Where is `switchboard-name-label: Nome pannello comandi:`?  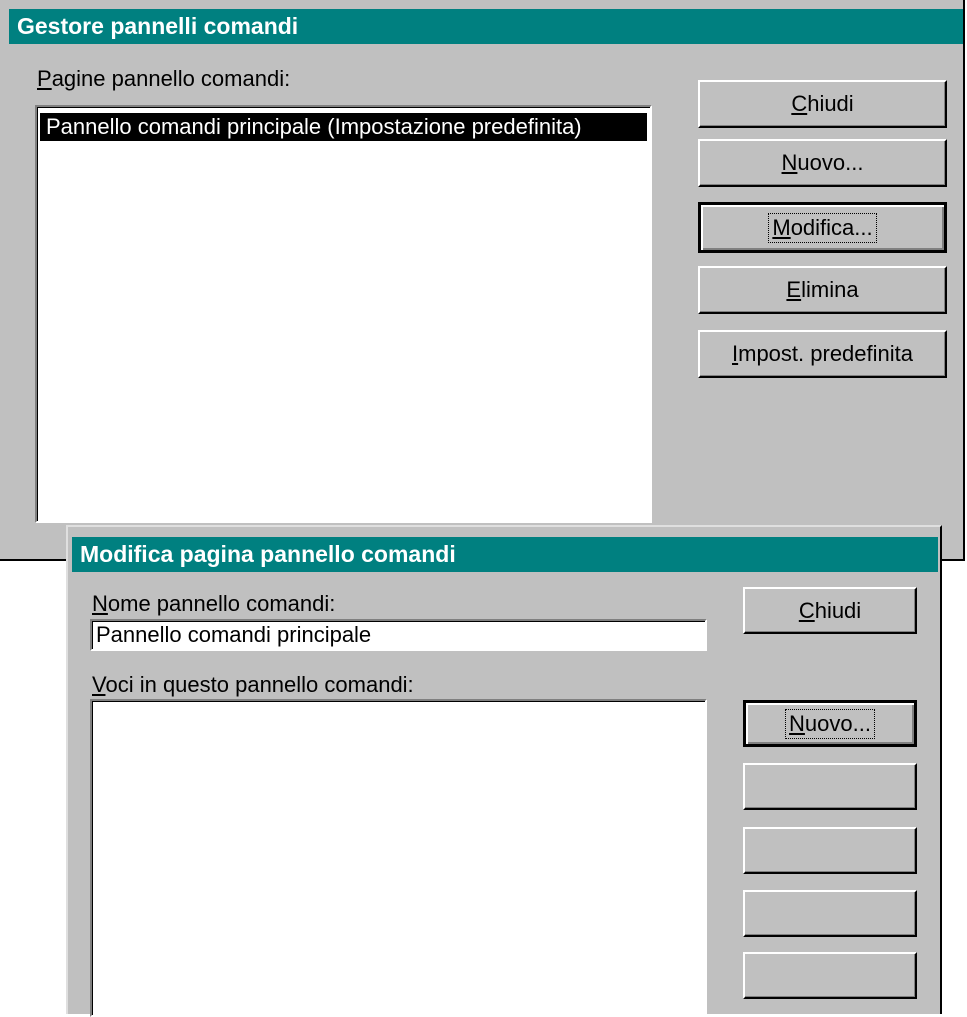 switchboard-name-label: Nome pannello comandi: is located at coordinates (214, 603).